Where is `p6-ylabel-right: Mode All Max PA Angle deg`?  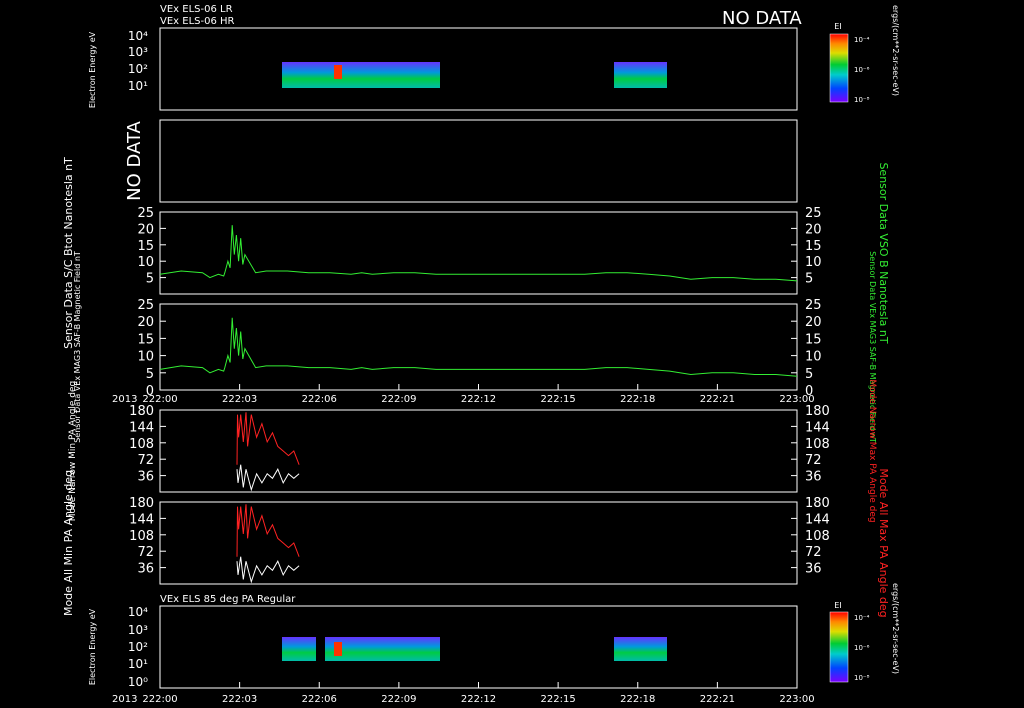 p6-ylabel-right: Mode All Max PA Angle deg is located at coordinates (883, 542).